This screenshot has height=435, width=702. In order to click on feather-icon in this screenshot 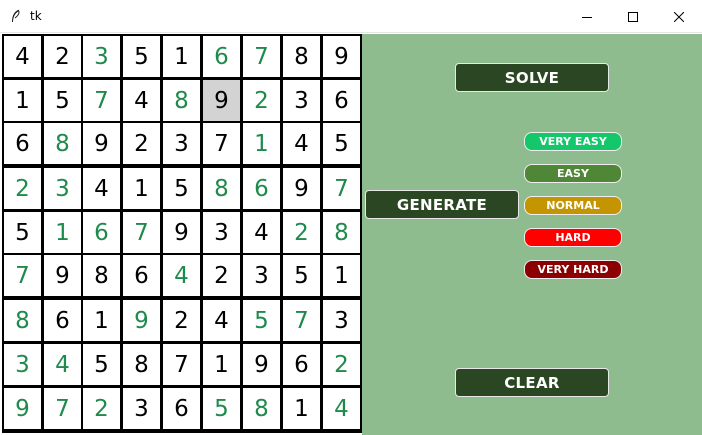, I will do `click(16, 15)`.